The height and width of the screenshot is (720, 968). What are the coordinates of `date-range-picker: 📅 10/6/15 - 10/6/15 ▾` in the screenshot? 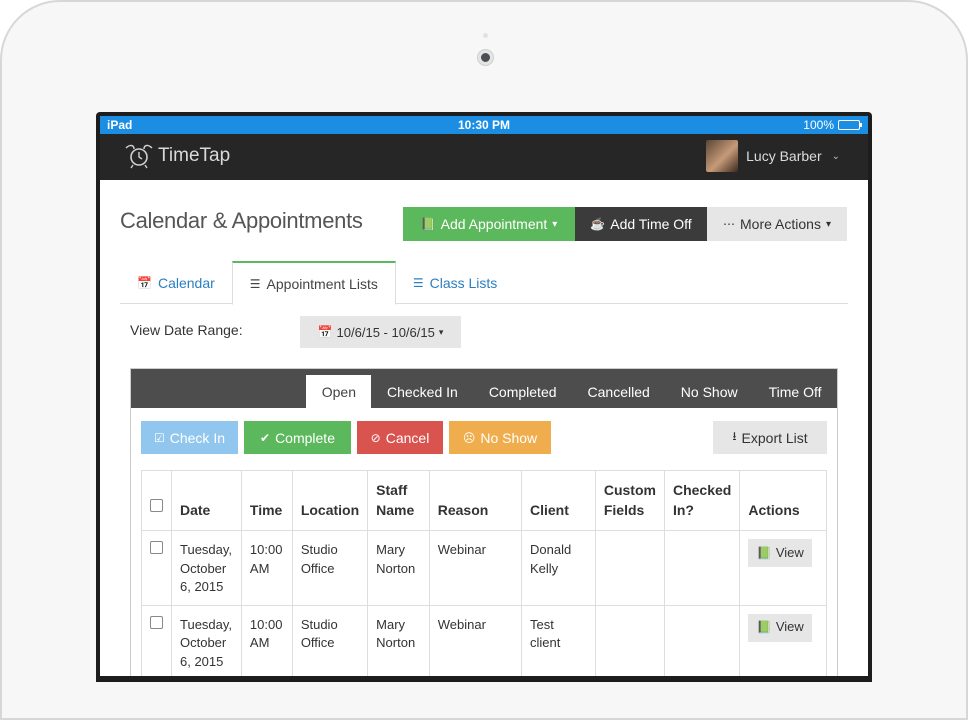 It's located at (380, 332).